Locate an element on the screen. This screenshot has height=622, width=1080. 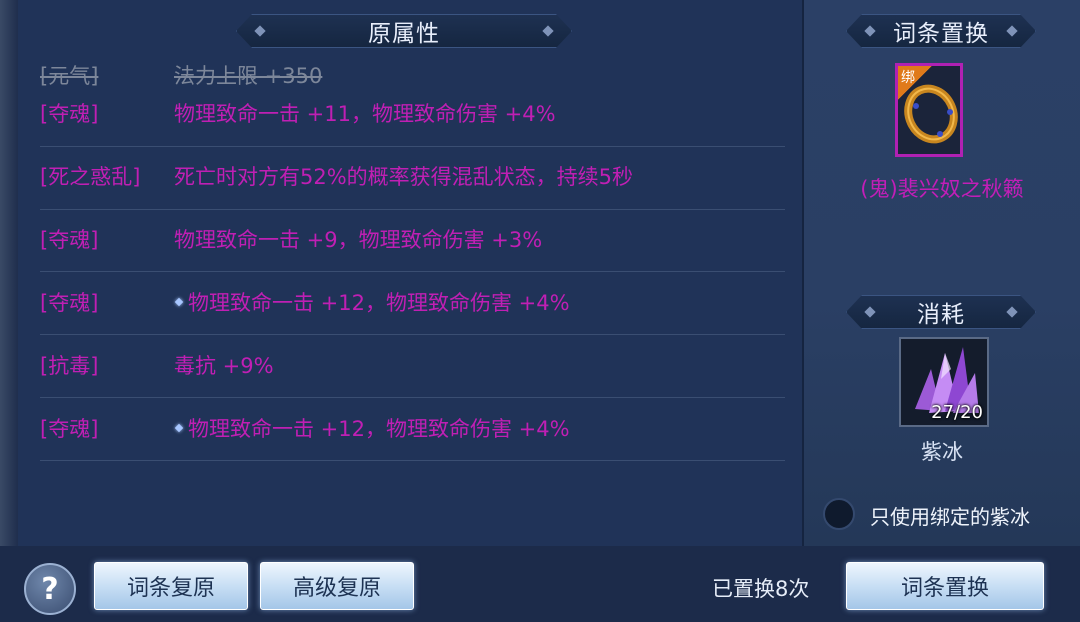
help-icon: ? is located at coordinates (50, 589).